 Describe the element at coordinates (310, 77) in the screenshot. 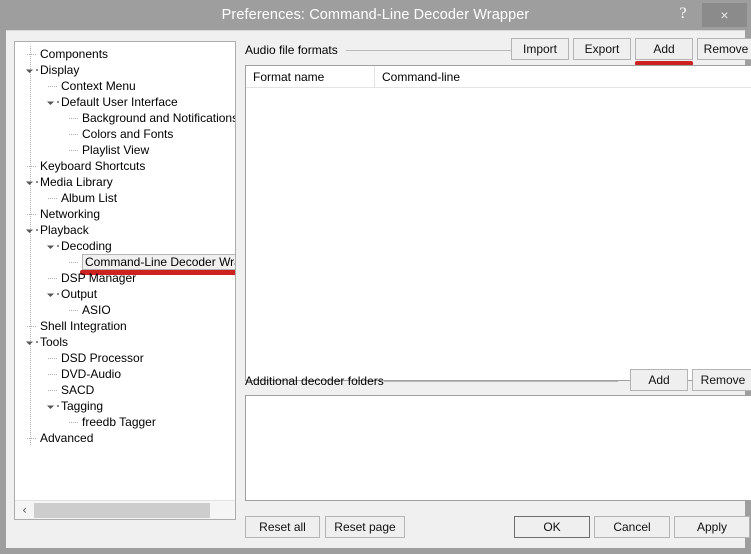

I see `column-header-format-name: Format name` at that location.